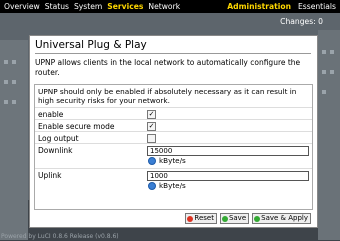  Describe the element at coordinates (190, 218) in the screenshot. I see `reset-icon` at that location.